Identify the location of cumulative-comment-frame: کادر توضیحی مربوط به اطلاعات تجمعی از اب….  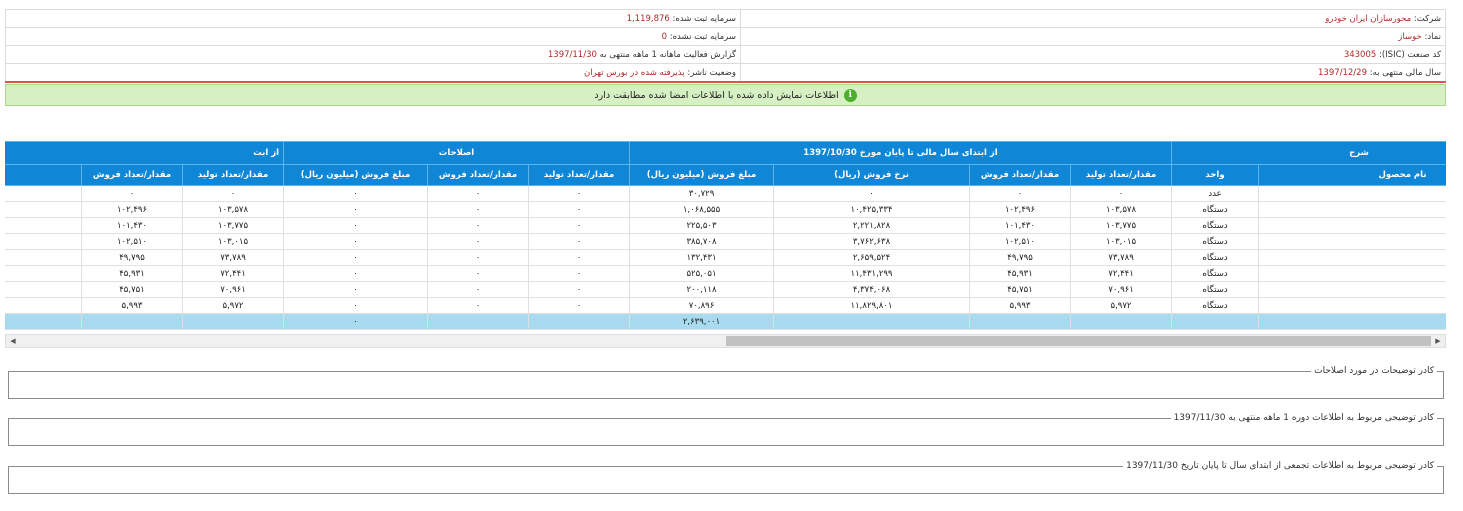
(726, 477).